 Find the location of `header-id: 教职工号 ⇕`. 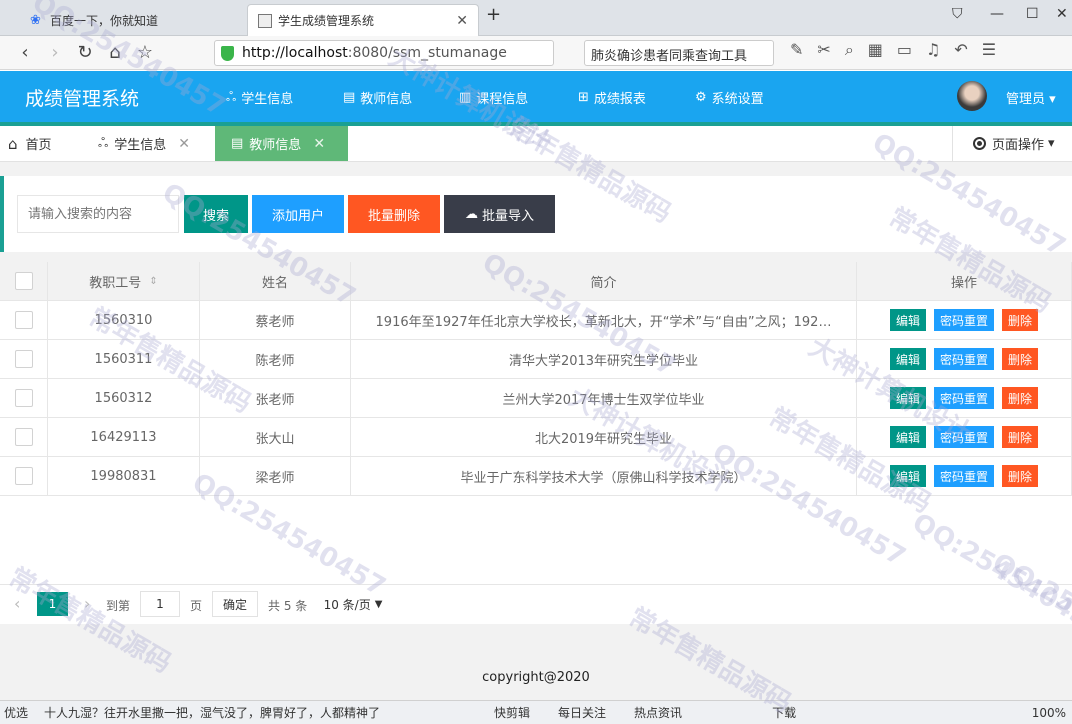

header-id: 教职工号 ⇕ is located at coordinates (124, 281).